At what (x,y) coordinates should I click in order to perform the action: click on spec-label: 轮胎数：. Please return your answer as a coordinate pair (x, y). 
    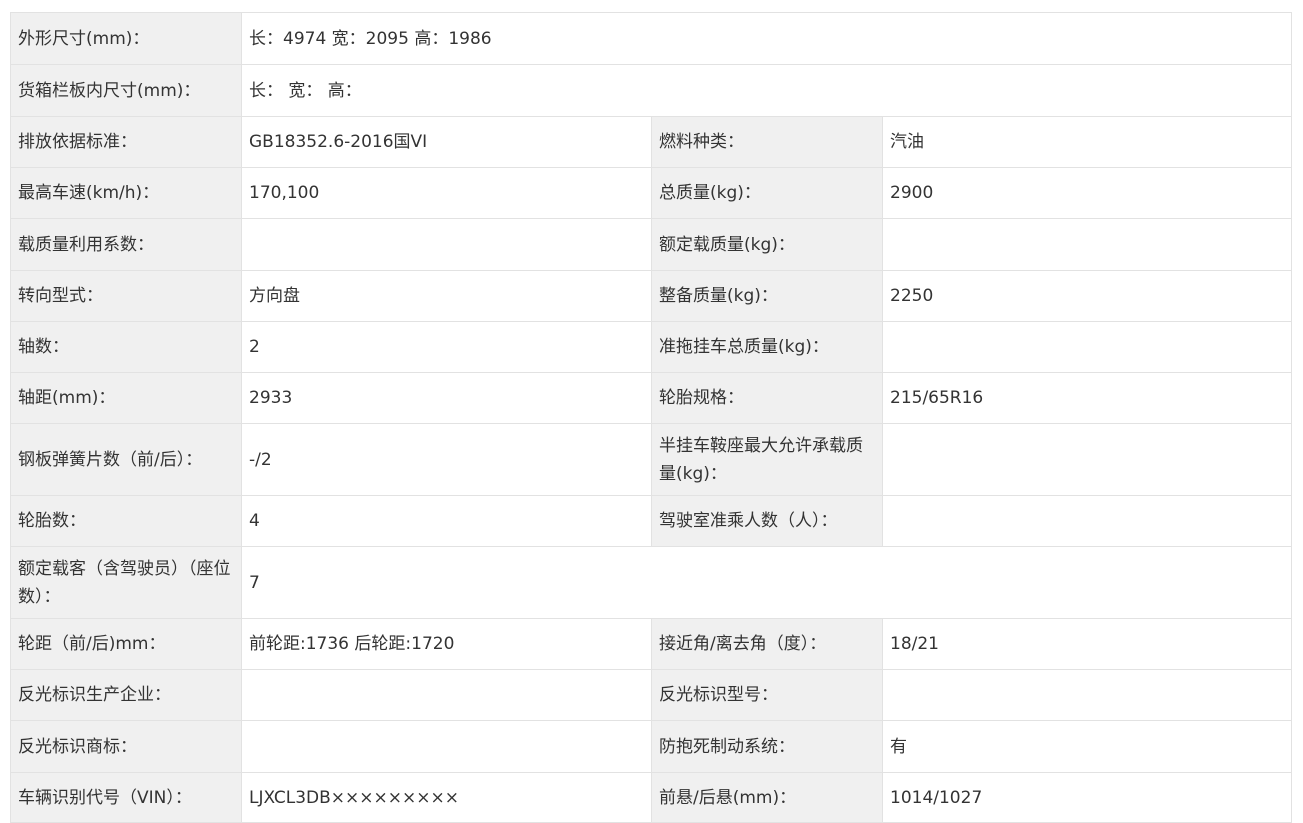
    Looking at the image, I should click on (126, 521).